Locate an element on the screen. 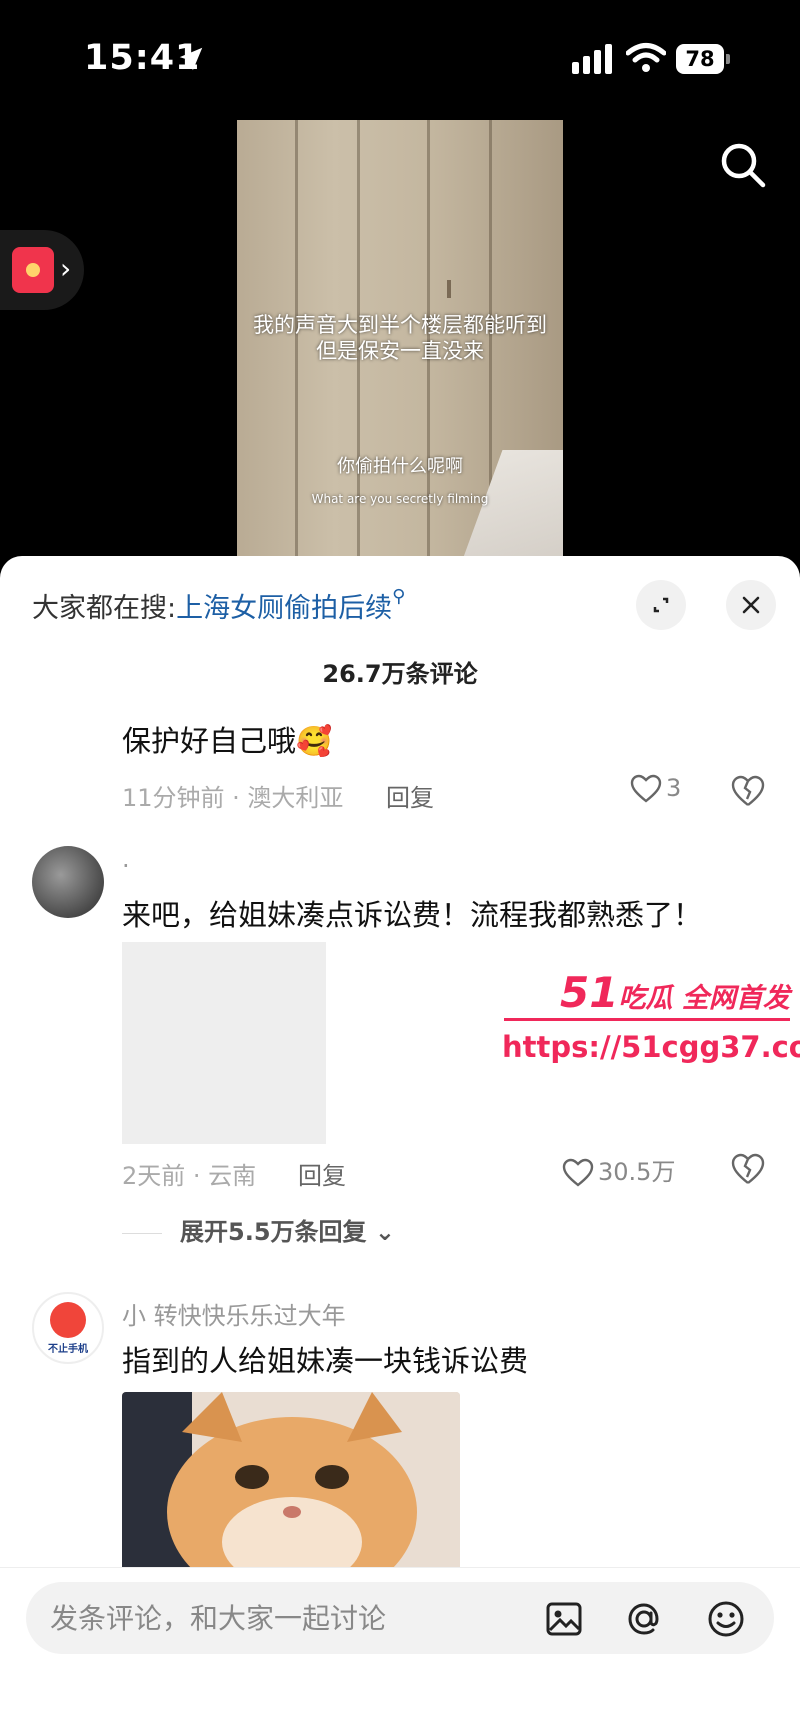  comment-text: 来吧，给姐妹凑点诉讼费！流程我都熟悉了！ is located at coordinates (412, 915).